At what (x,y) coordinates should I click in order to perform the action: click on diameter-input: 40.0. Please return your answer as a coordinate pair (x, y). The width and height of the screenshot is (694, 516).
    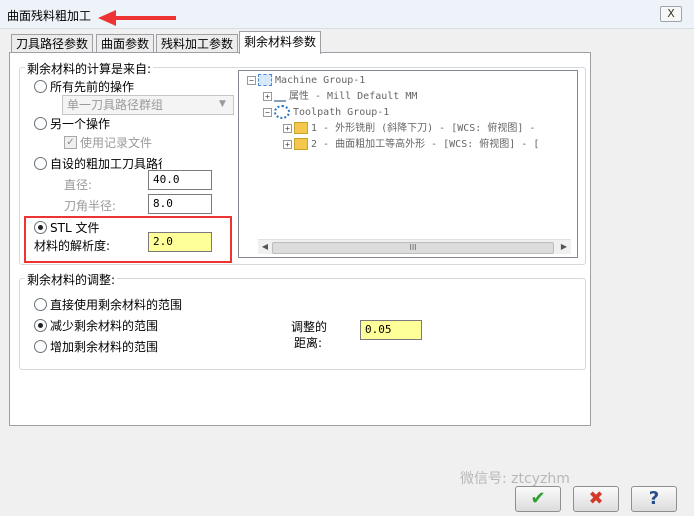
    Looking at the image, I should click on (180, 180).